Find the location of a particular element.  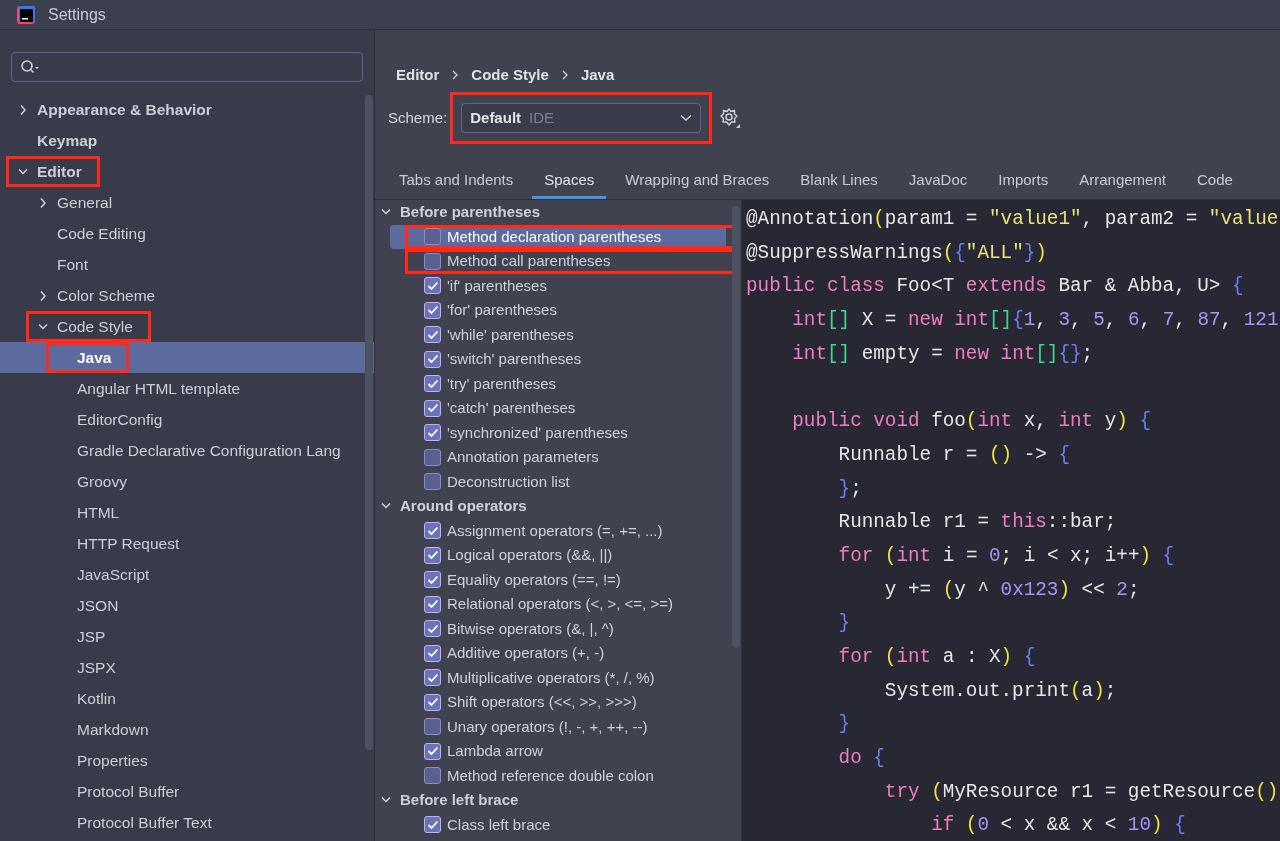

search-field is located at coordinates (187, 67).